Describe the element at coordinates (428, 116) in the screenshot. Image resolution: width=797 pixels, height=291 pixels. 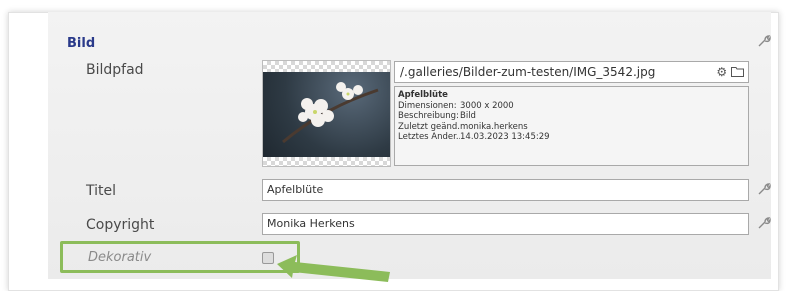
I see `info-key: Beschreibung:` at that location.